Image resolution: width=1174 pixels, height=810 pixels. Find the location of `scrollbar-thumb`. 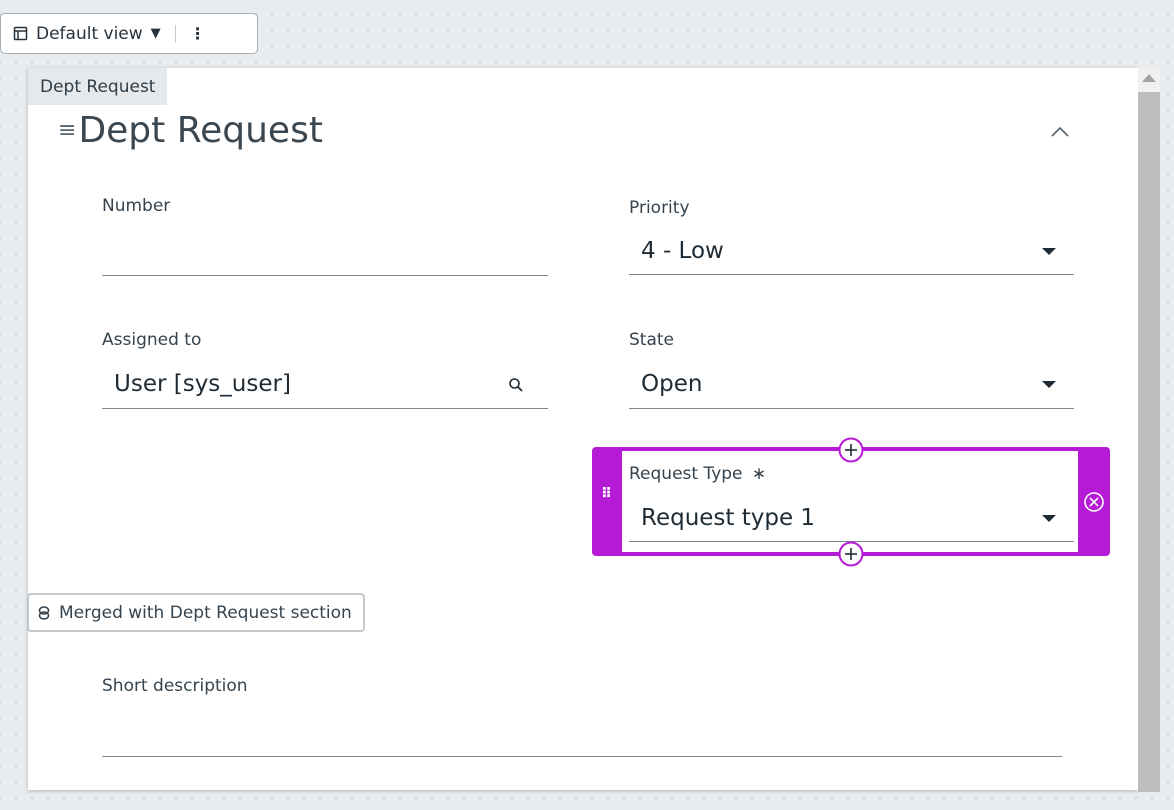

scrollbar-thumb is located at coordinates (1149, 442).